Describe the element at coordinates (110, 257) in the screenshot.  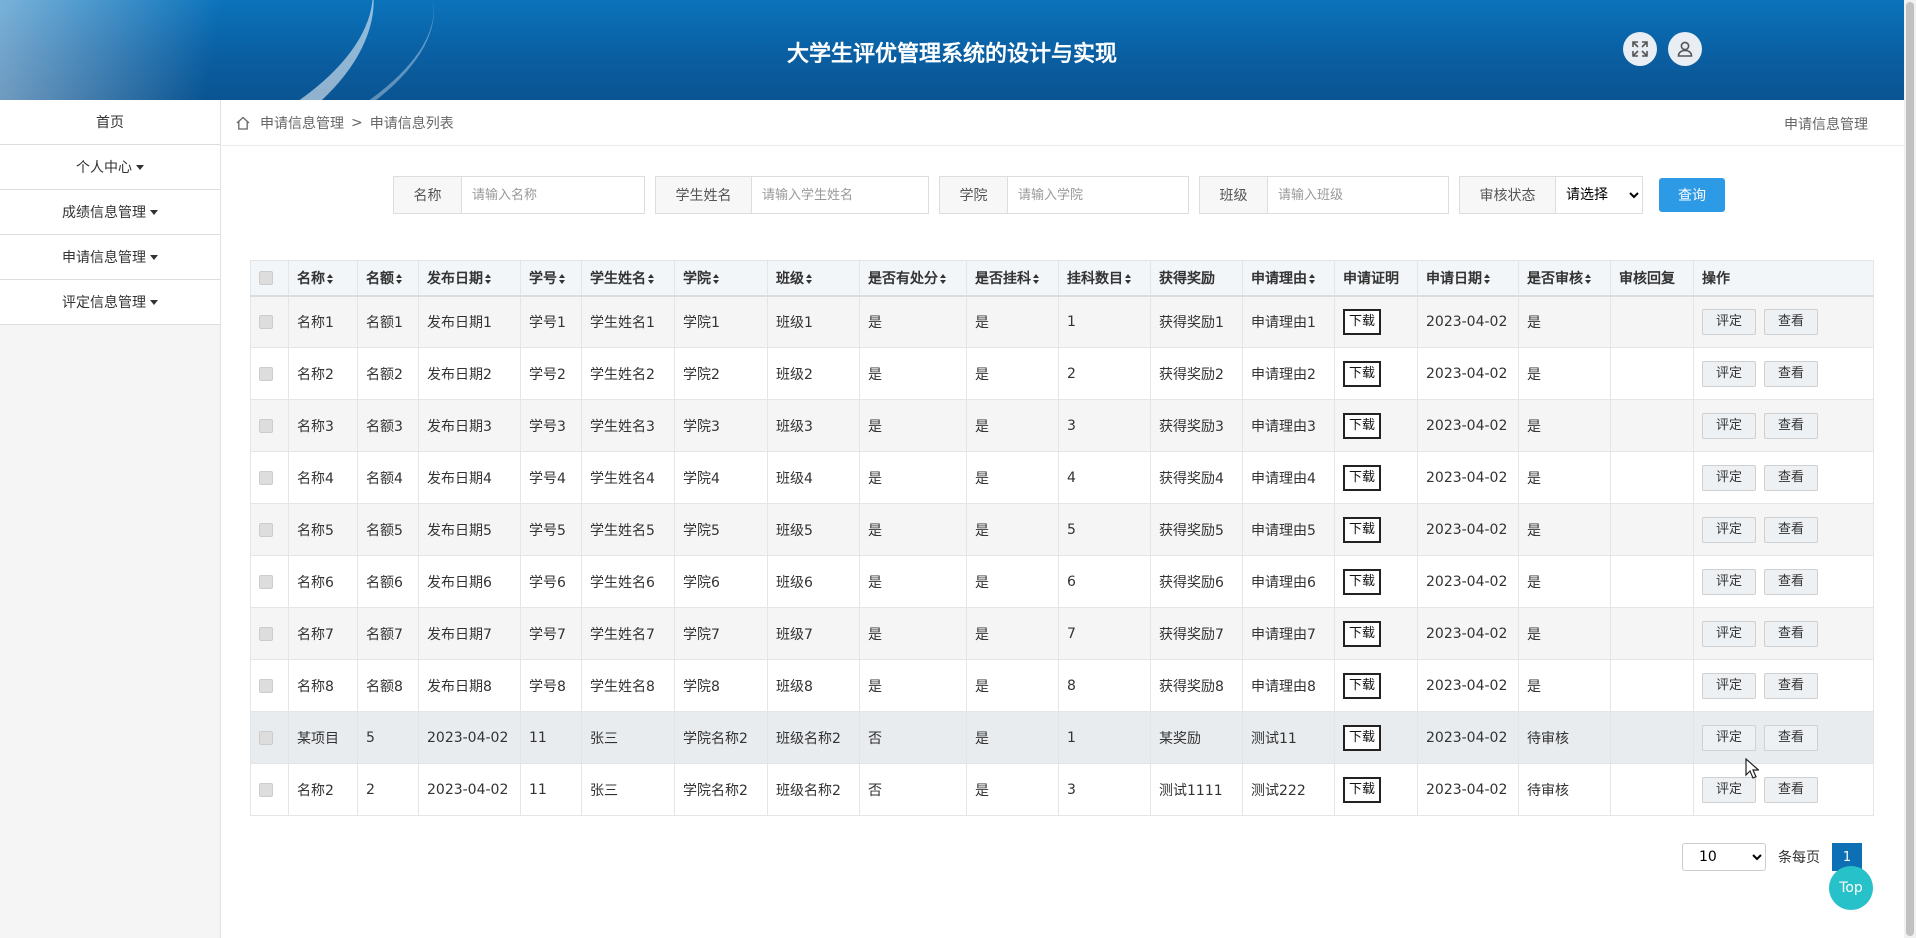
I see `sidebar-item-application-management: 申请信息管理` at that location.